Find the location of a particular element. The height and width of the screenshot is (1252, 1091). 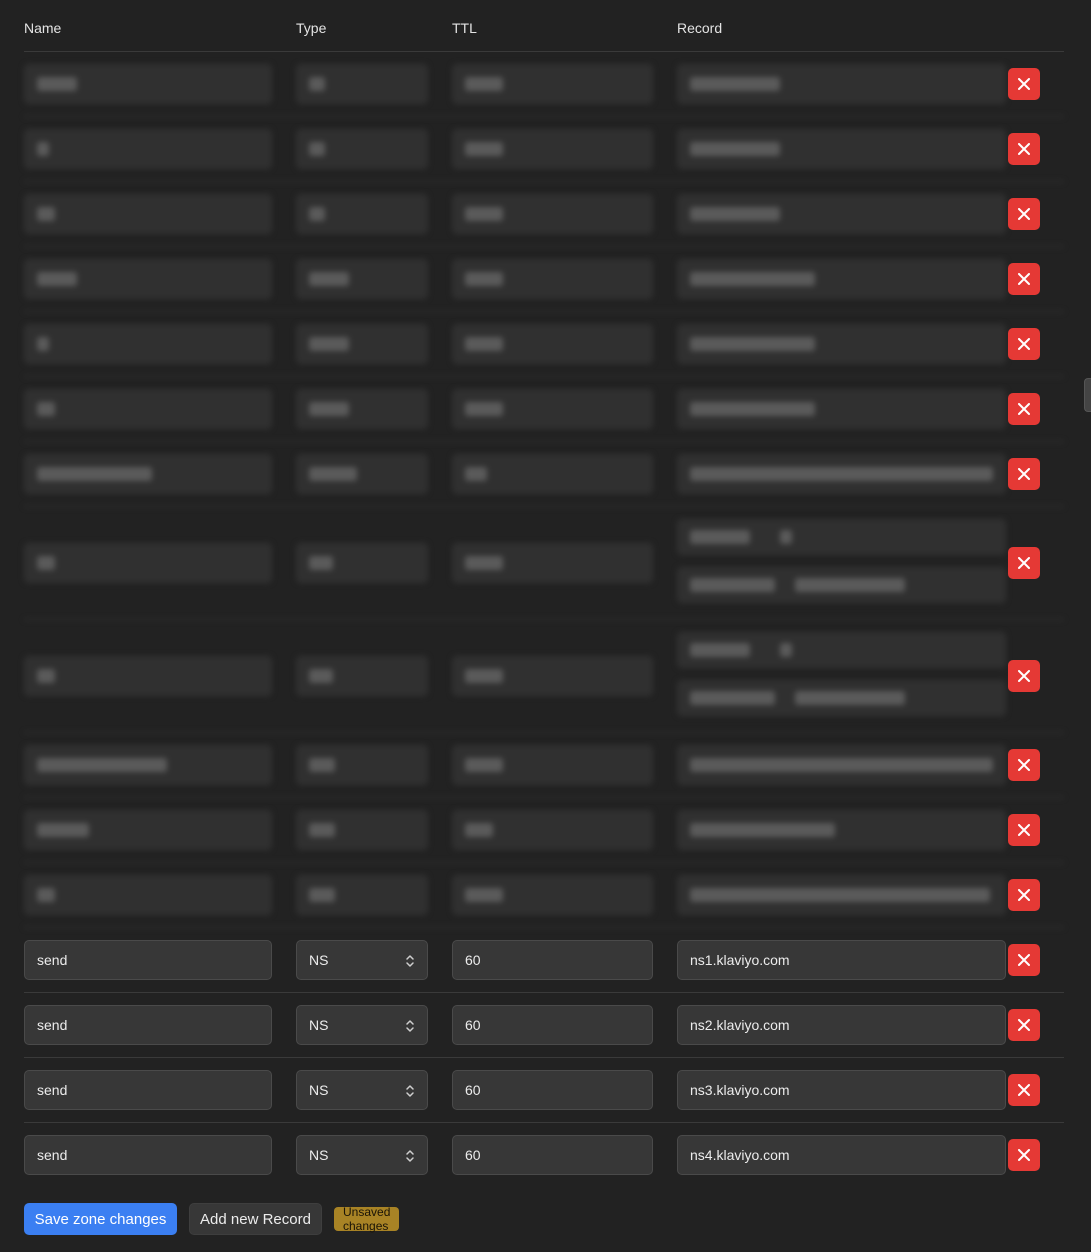

record-input: ns3.klaviyo.com is located at coordinates (841, 1090).